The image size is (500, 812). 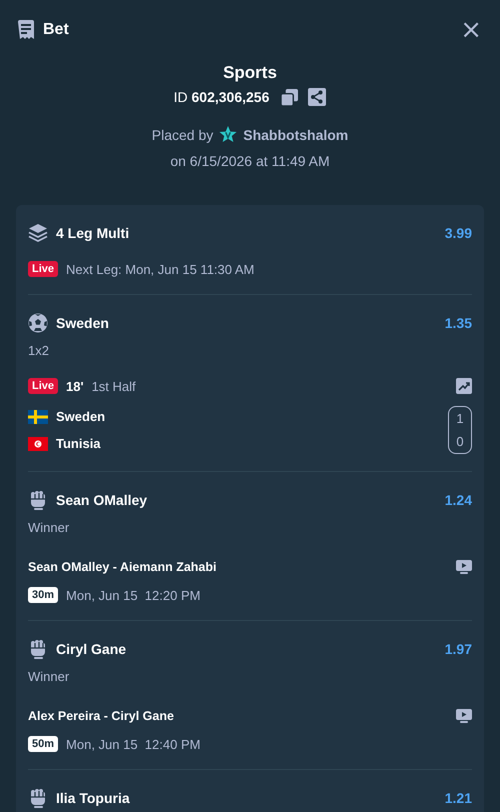 What do you see at coordinates (101, 716) in the screenshot?
I see `match-name: Alex Pereira - Ciryl Gane` at bounding box center [101, 716].